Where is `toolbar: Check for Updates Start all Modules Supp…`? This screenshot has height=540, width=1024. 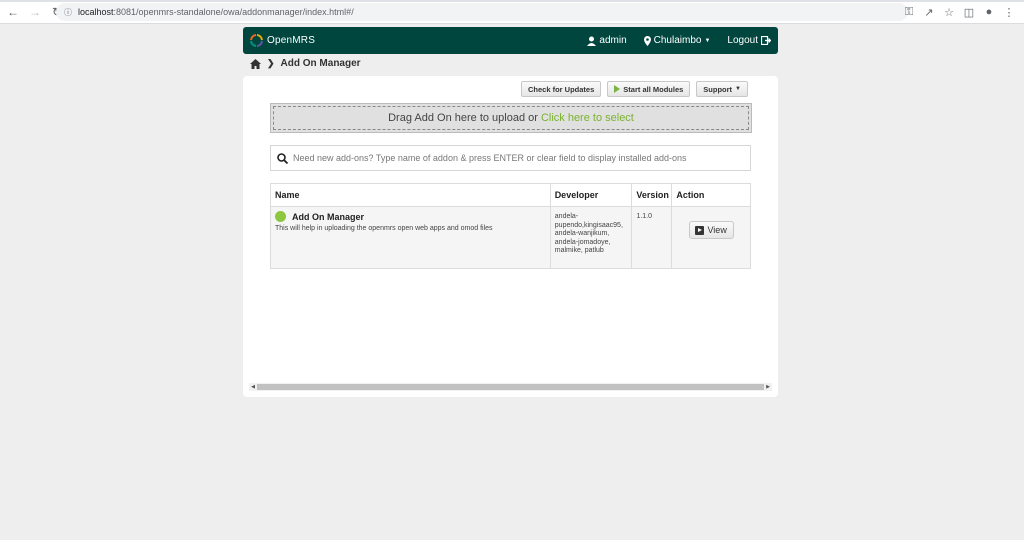 toolbar: Check for Updates Start all Modules Supp… is located at coordinates (634, 89).